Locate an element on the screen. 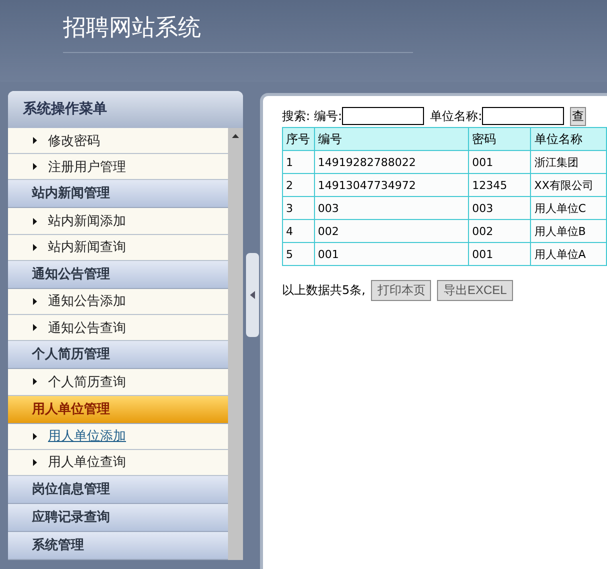 The image size is (607, 569). column-header: 序号 is located at coordinates (298, 139).